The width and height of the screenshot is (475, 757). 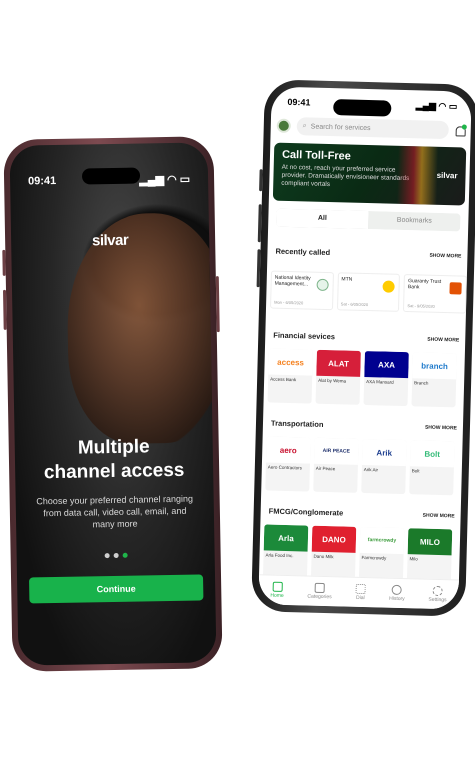 I want to click on mtn-logo-icon, so click(x=389, y=286).